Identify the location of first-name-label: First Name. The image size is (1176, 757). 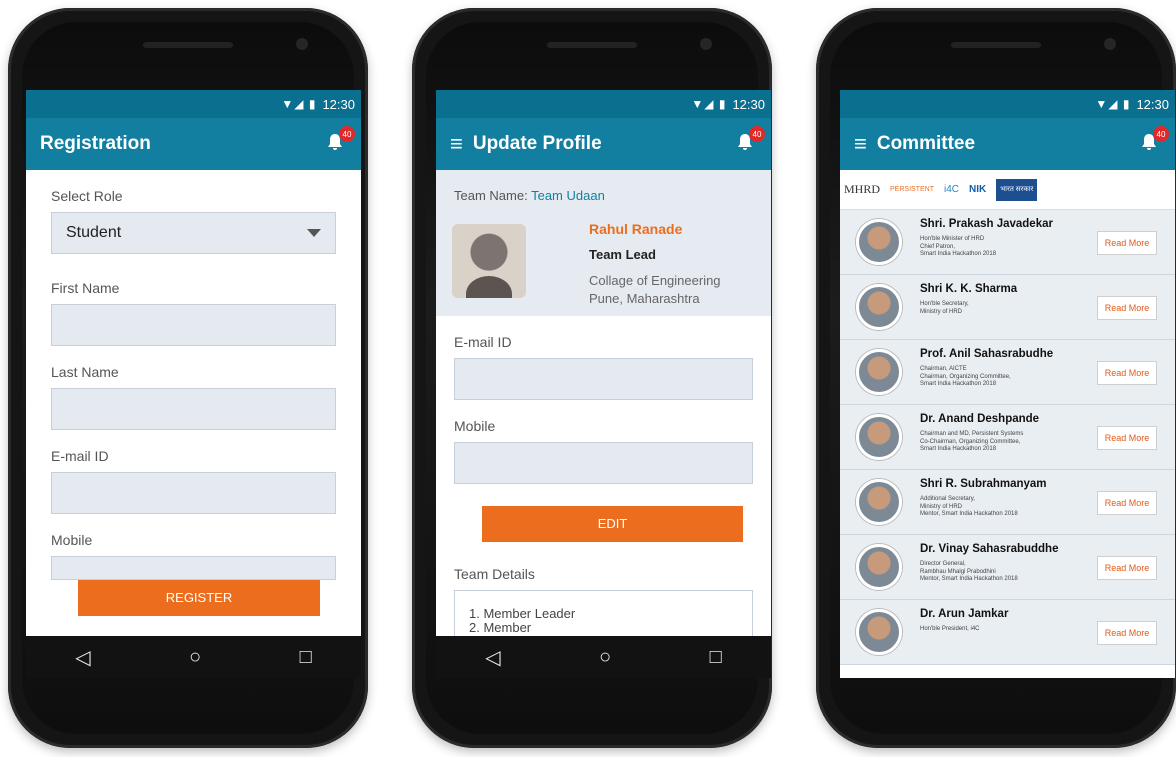
(85, 288).